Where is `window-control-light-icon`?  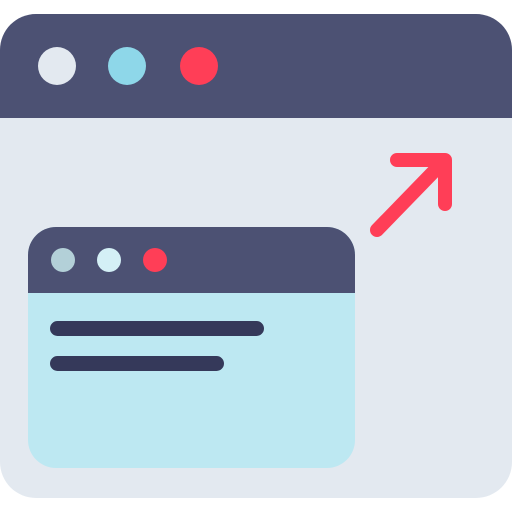
window-control-light-icon is located at coordinates (57, 66).